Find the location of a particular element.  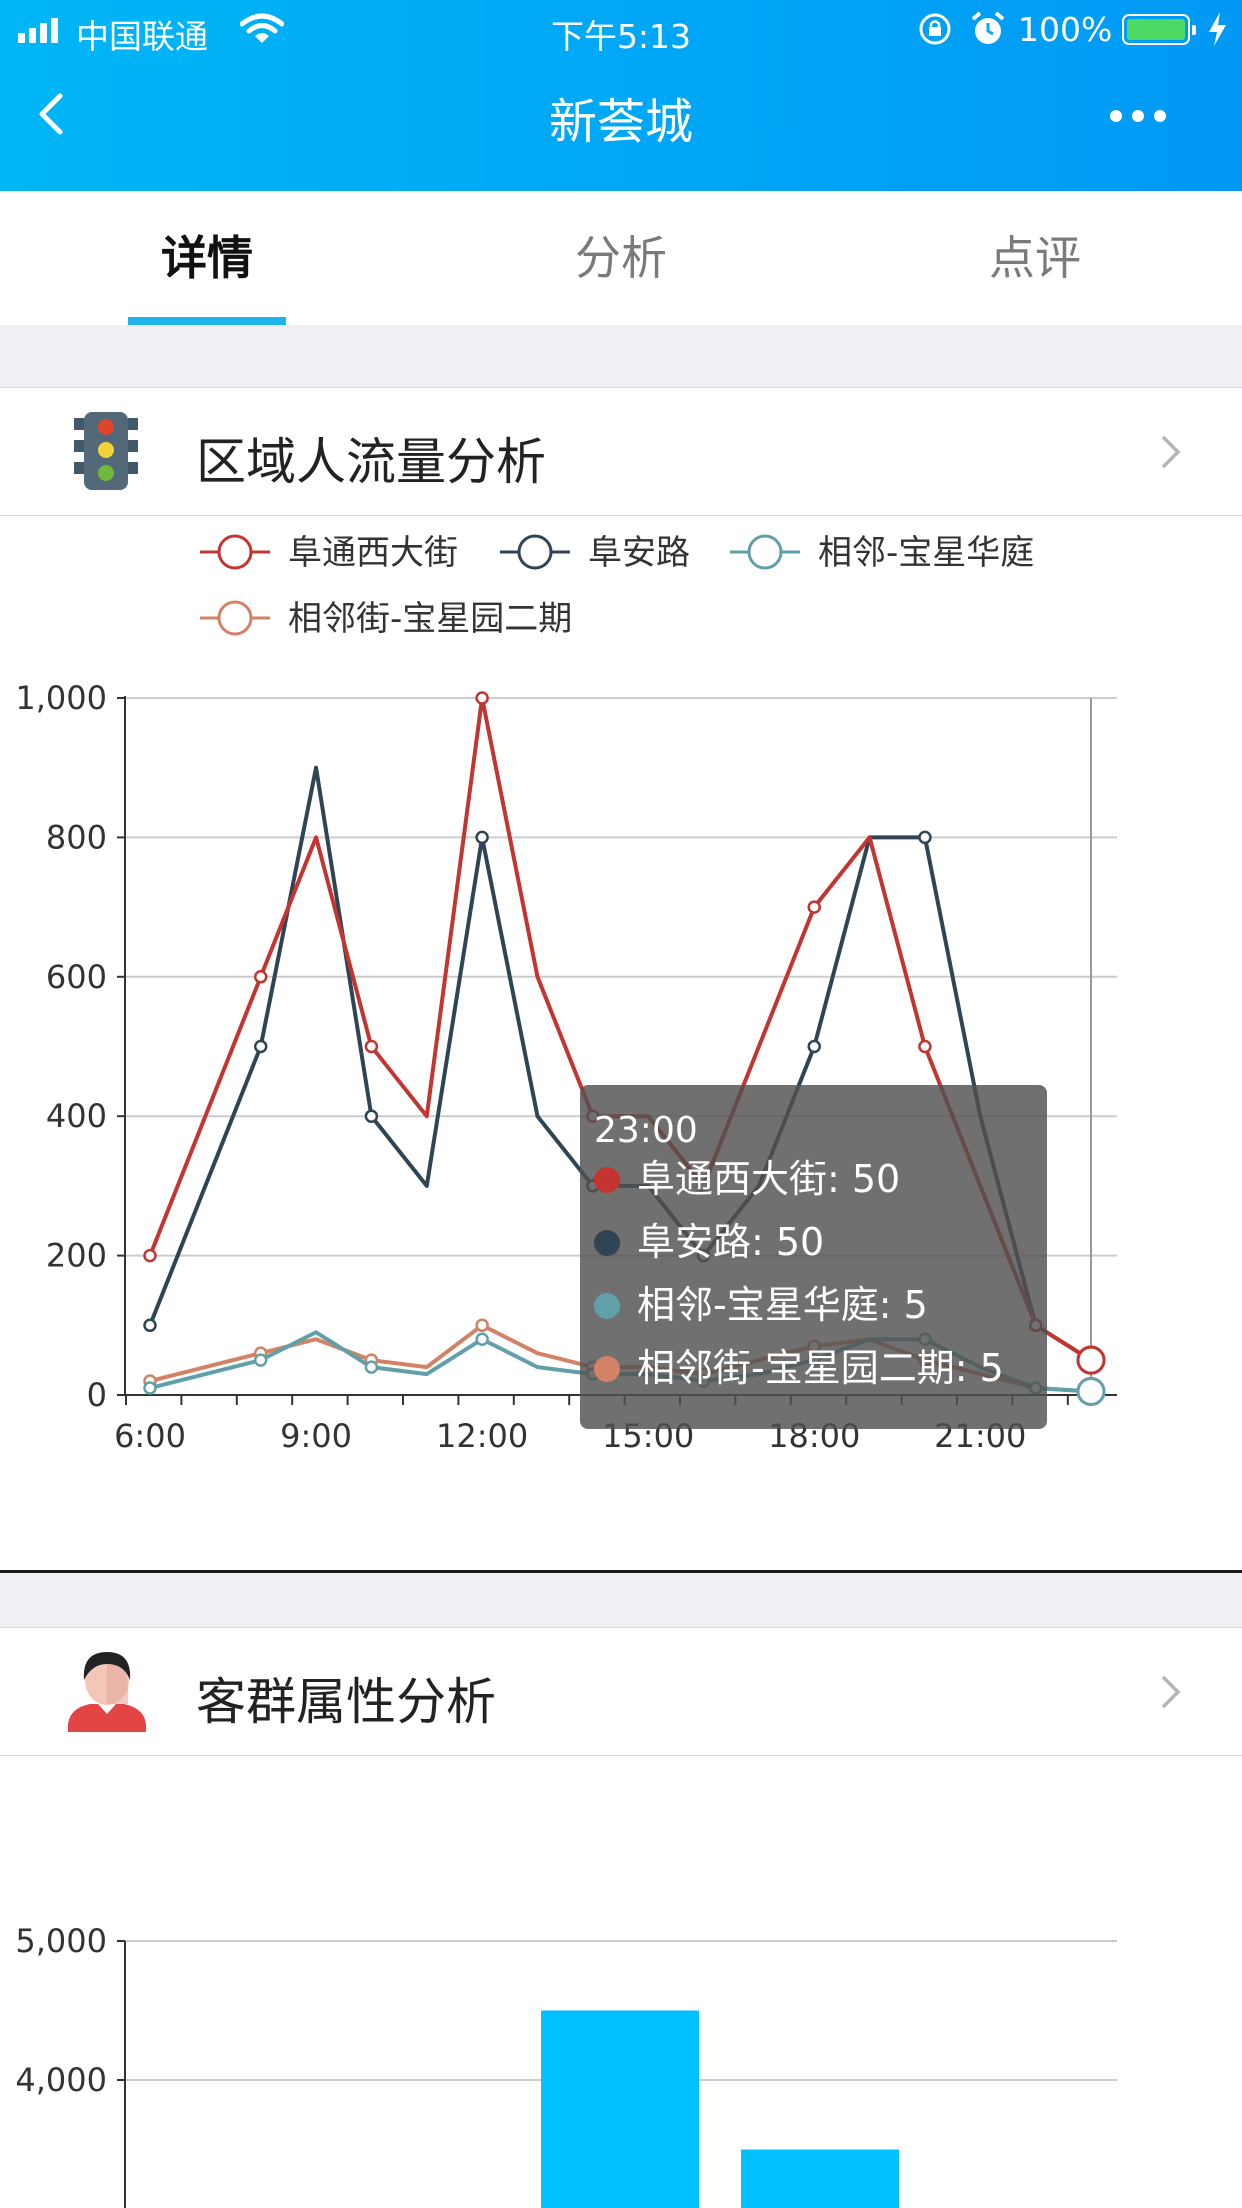

tooltip-title: 23:00 is located at coordinates (646, 1130).